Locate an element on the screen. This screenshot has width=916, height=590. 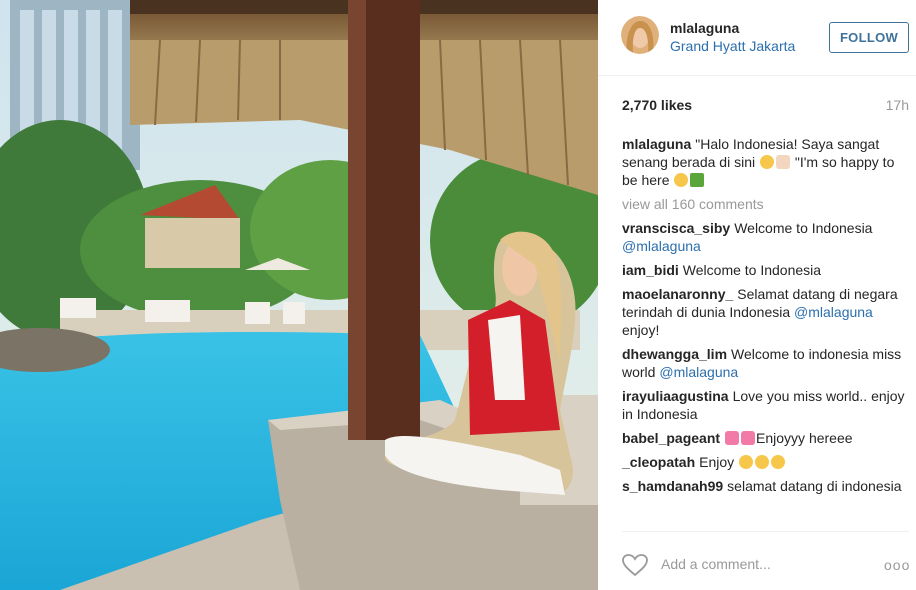
caption-author: mlalaguna is located at coordinates (656, 144).